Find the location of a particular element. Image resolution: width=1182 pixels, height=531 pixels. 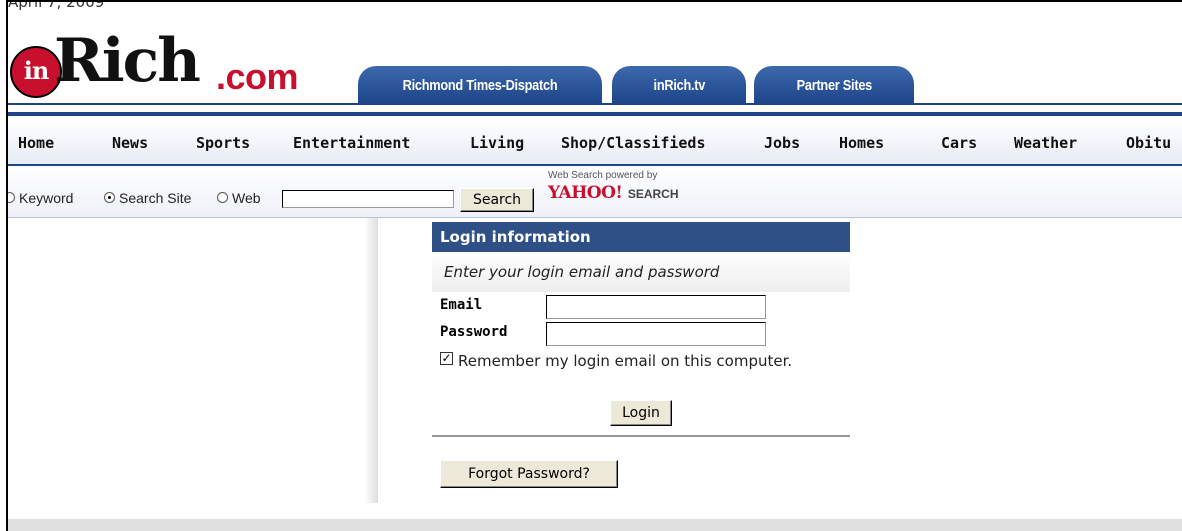

yahoo-search-logo: YAHOO! SEARCH is located at coordinates (613, 193).